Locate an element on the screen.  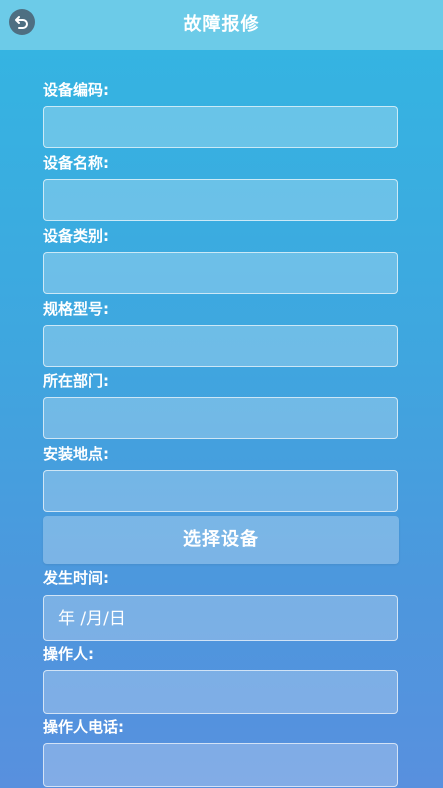
equipment-category-input is located at coordinates (220, 273).